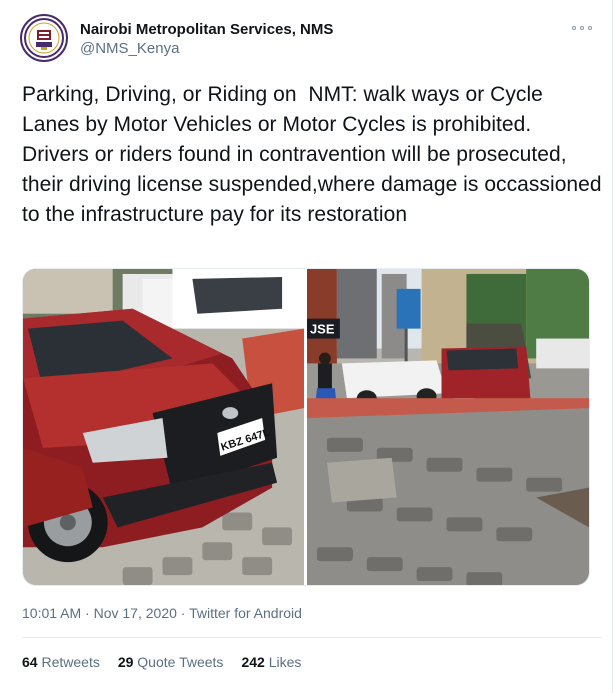  What do you see at coordinates (70, 662) in the screenshot?
I see `retweets-label: Retweets` at bounding box center [70, 662].